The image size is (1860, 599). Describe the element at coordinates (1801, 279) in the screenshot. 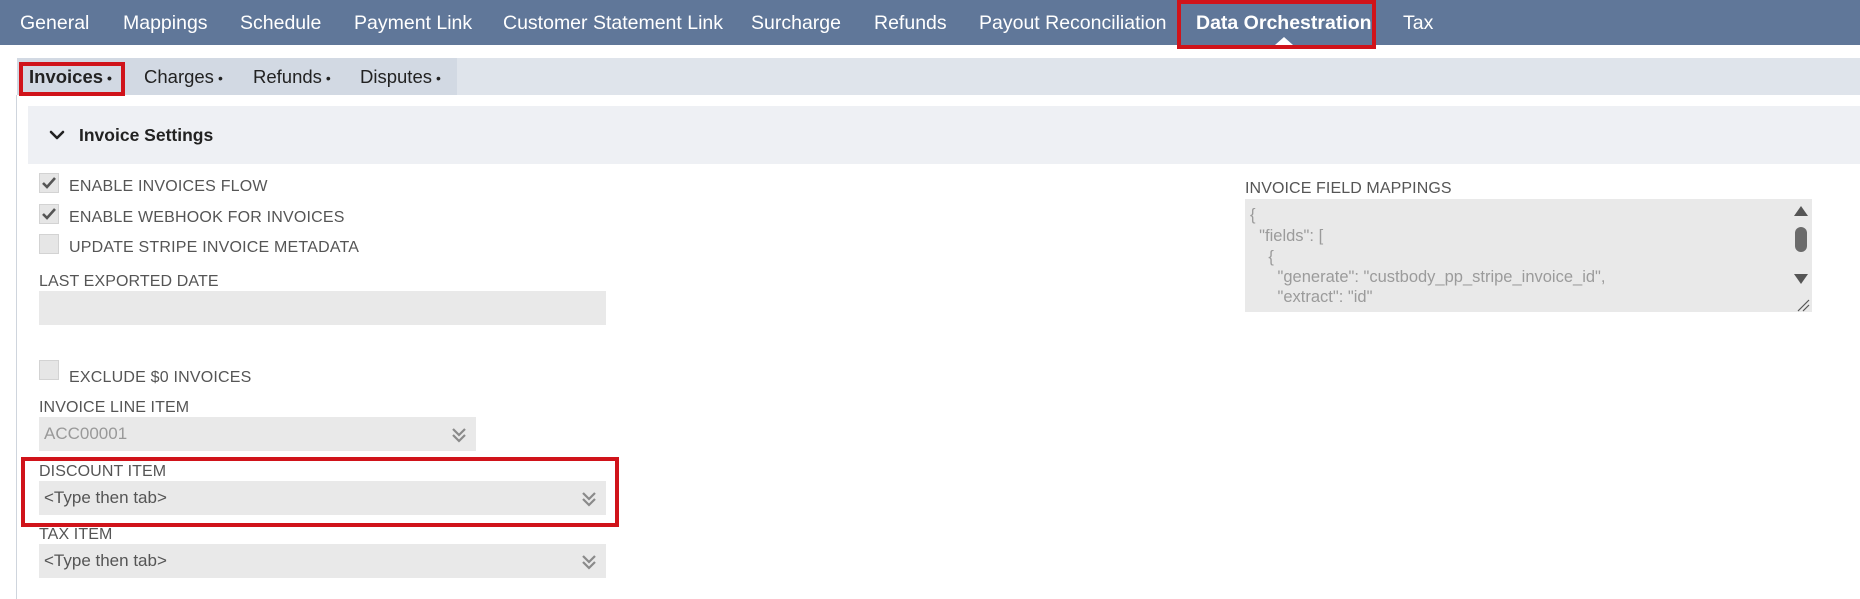

I see `scroll-down-arrow-icon` at that location.